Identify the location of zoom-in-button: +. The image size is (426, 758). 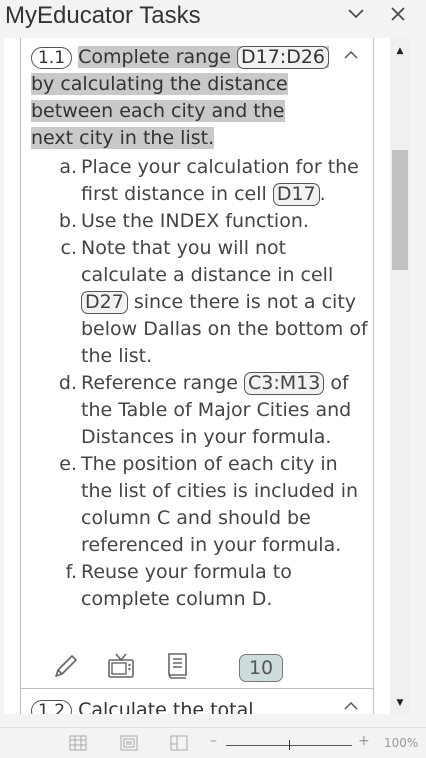
(364, 741).